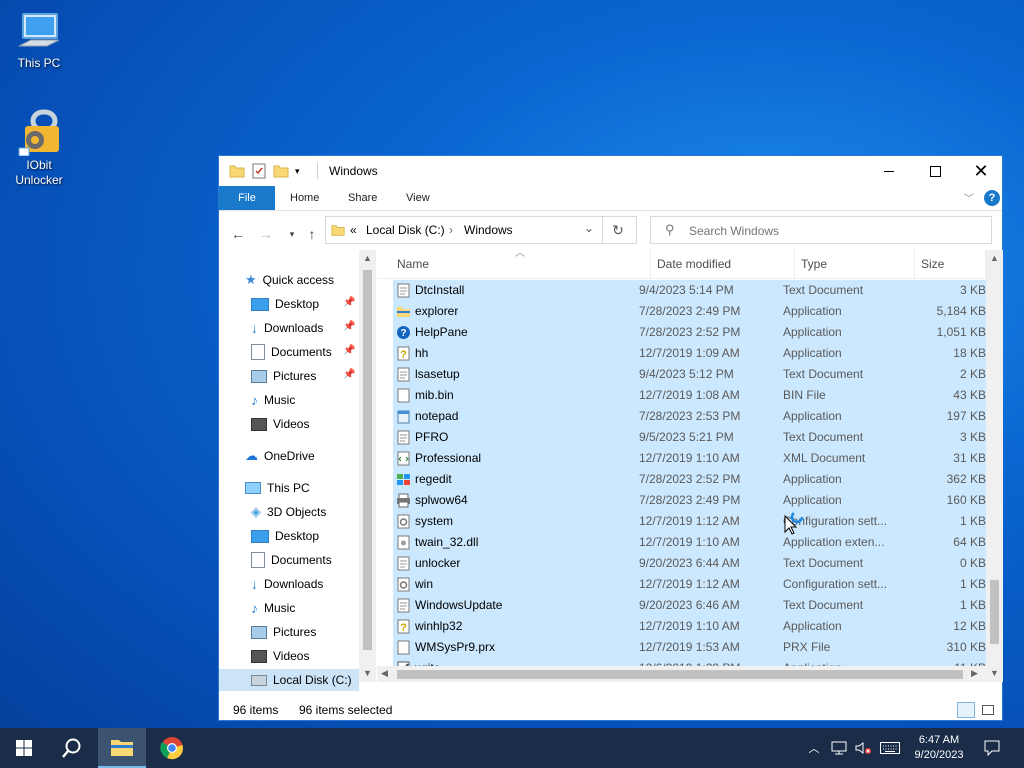 This screenshot has height=768, width=1024. What do you see at coordinates (966, 710) in the screenshot?
I see `details-view-icon` at bounding box center [966, 710].